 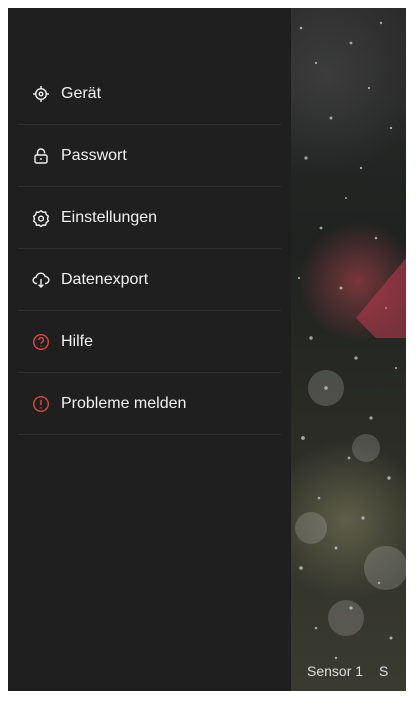 I want to click on menu-item-data-export: Datenexport, so click(x=149, y=280).